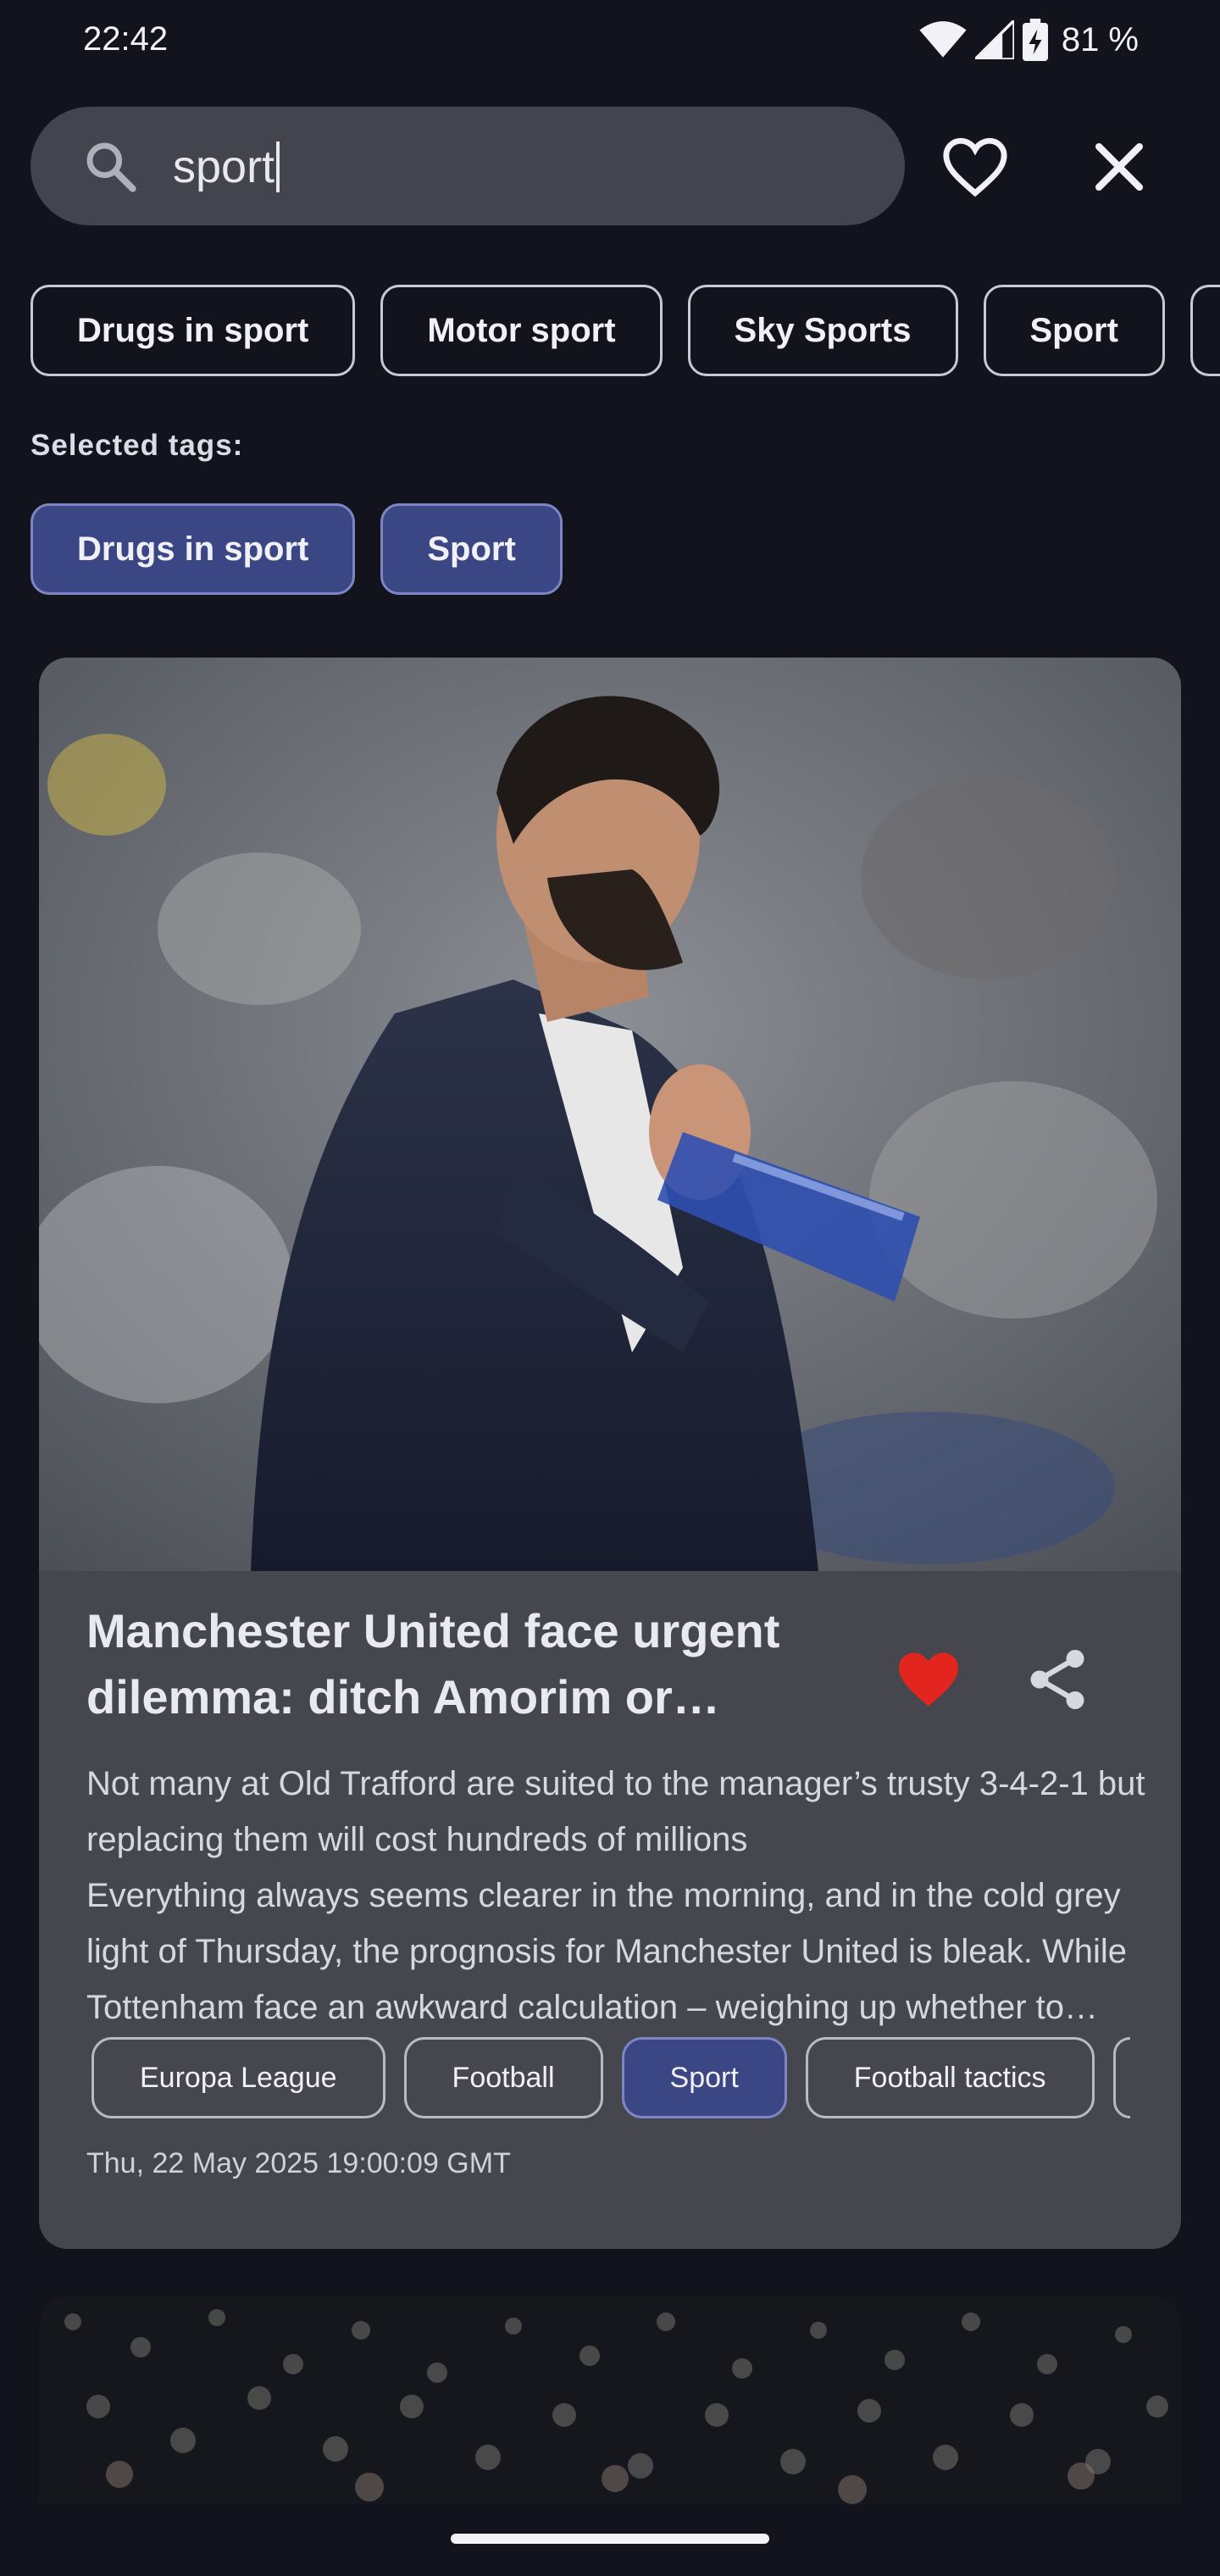 This screenshot has height=2576, width=1220. Describe the element at coordinates (1121, 2077) in the screenshot. I see `article-tag-overflow` at that location.